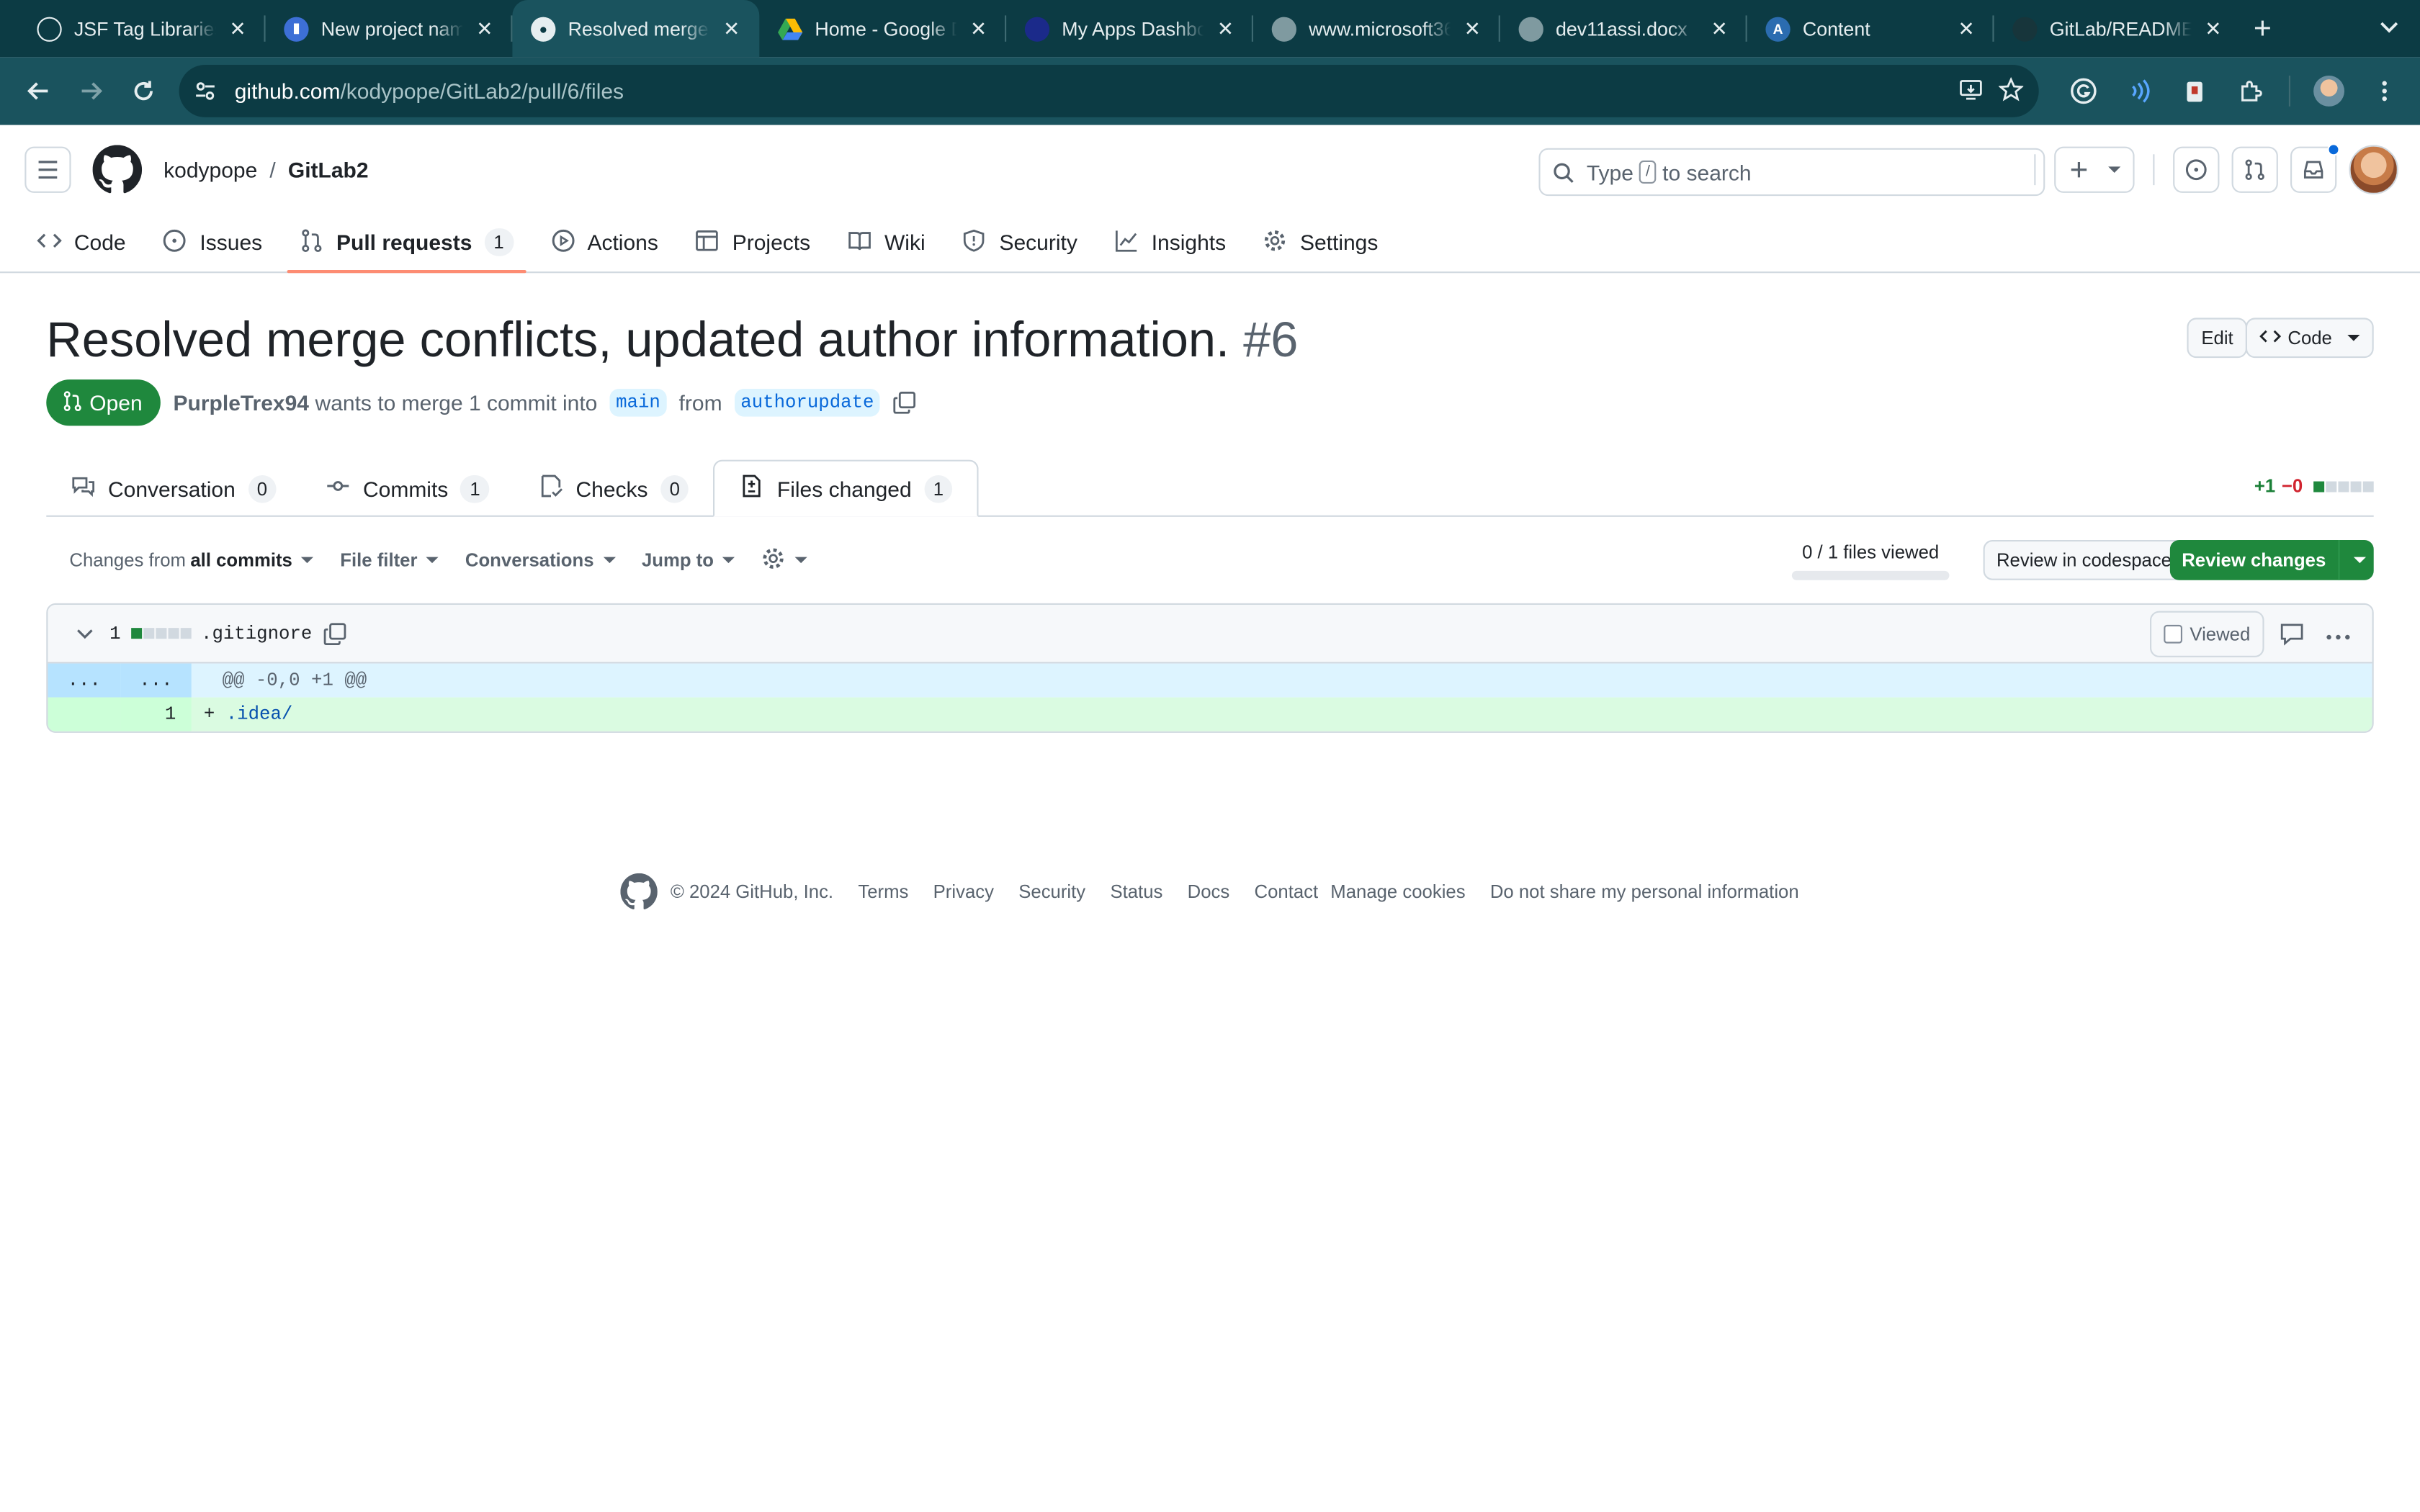 The height and width of the screenshot is (1512, 2420). Describe the element at coordinates (1376, 28) in the screenshot. I see `browser-tab: www.microsoft365 ✕` at that location.